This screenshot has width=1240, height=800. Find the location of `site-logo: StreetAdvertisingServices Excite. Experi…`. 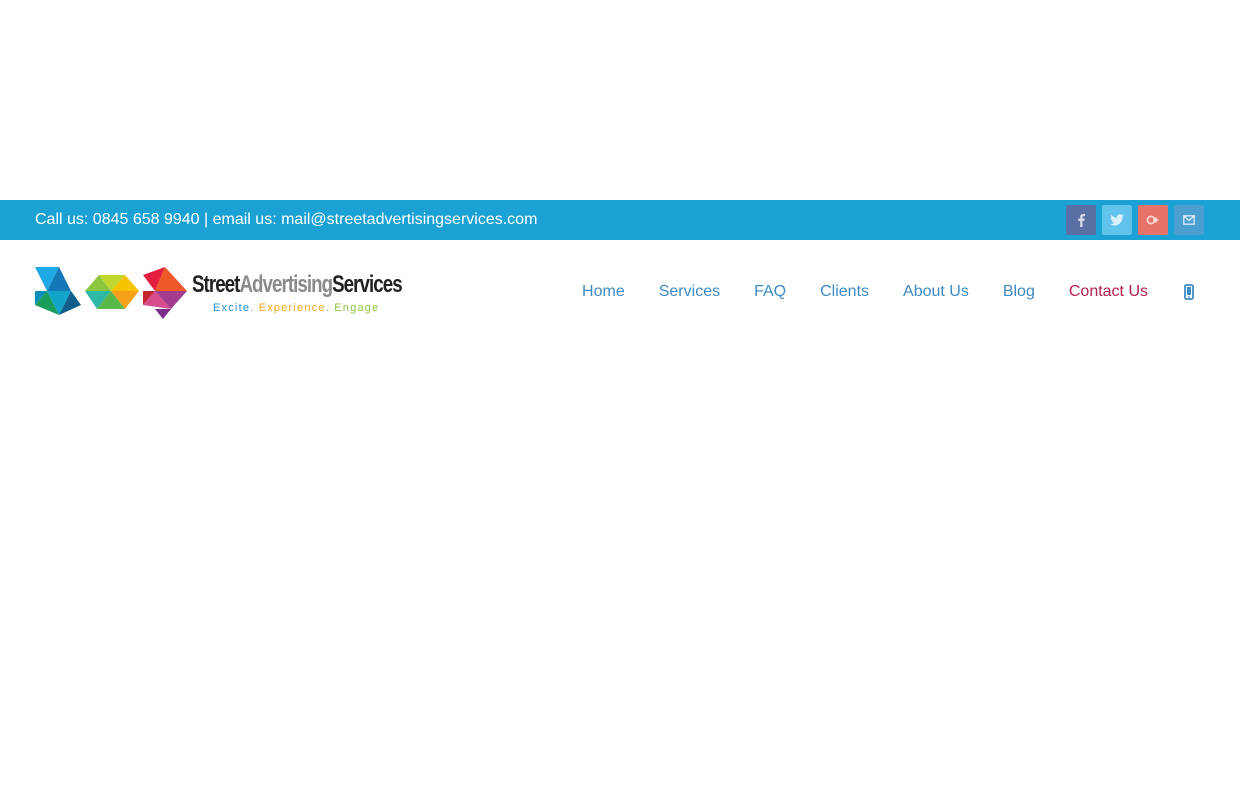

site-logo: StreetAdvertisingServices Excite. Experi… is located at coordinates (220, 293).